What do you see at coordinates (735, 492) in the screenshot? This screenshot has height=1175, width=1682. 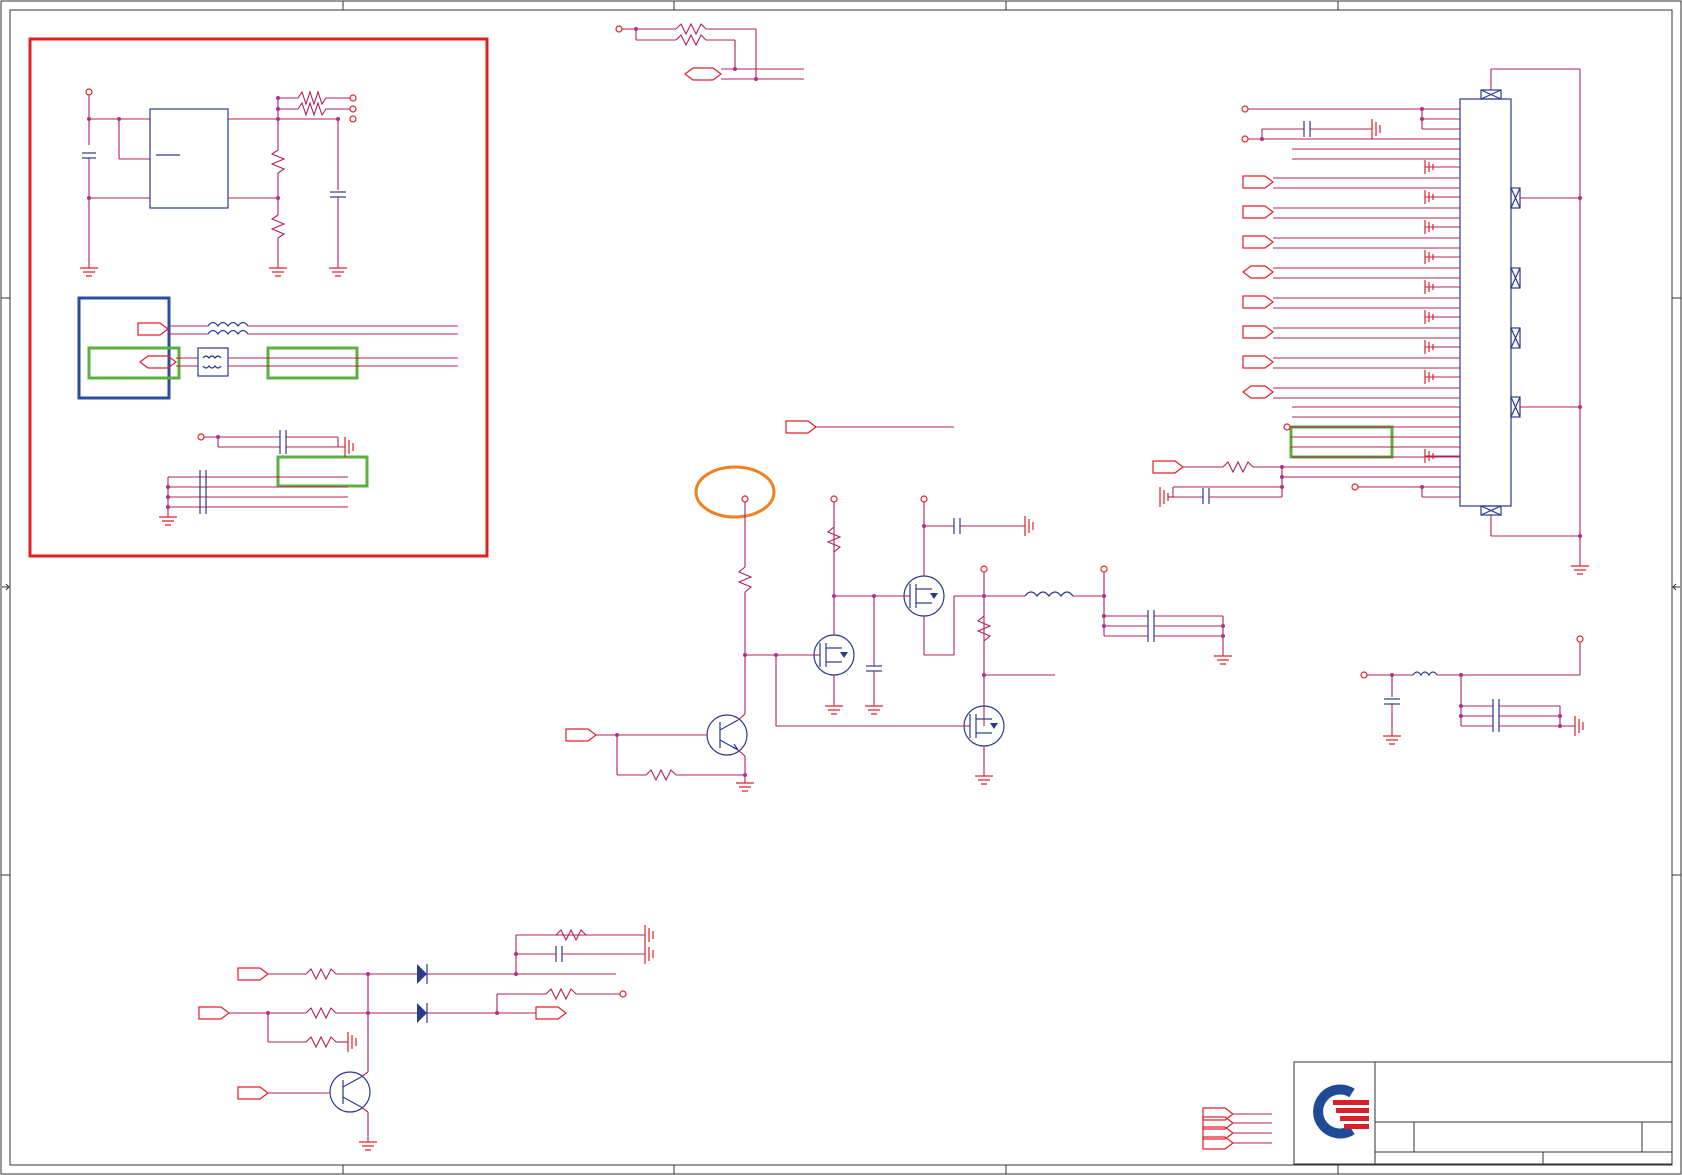 I see `highlight-orange-ellipse` at bounding box center [735, 492].